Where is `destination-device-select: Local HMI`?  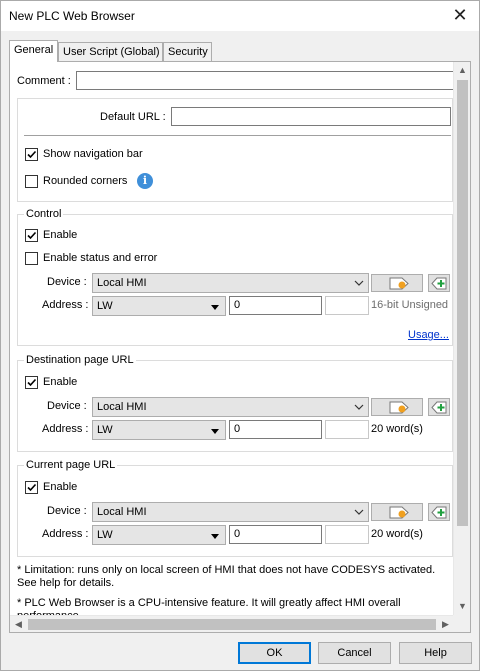
destination-device-select: Local HMI is located at coordinates (230, 407).